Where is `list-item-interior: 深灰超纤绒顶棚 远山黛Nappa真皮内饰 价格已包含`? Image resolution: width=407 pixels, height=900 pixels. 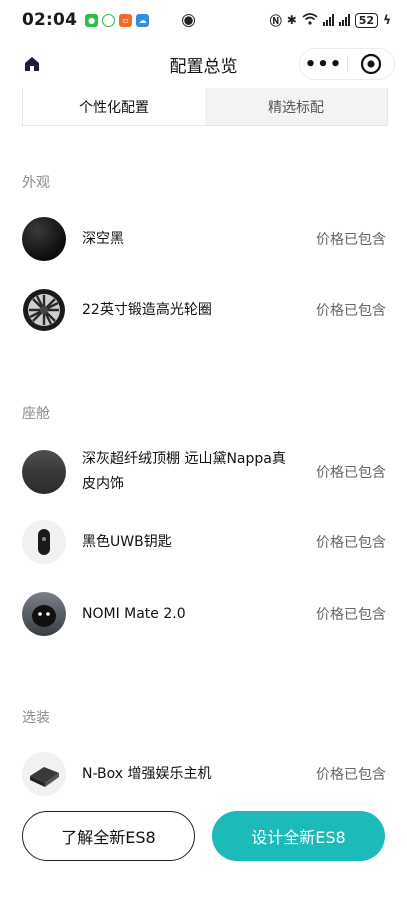 list-item-interior: 深灰超纤绒顶棚 远山黛Nappa真皮内饰 价格已包含 is located at coordinates (204, 472).